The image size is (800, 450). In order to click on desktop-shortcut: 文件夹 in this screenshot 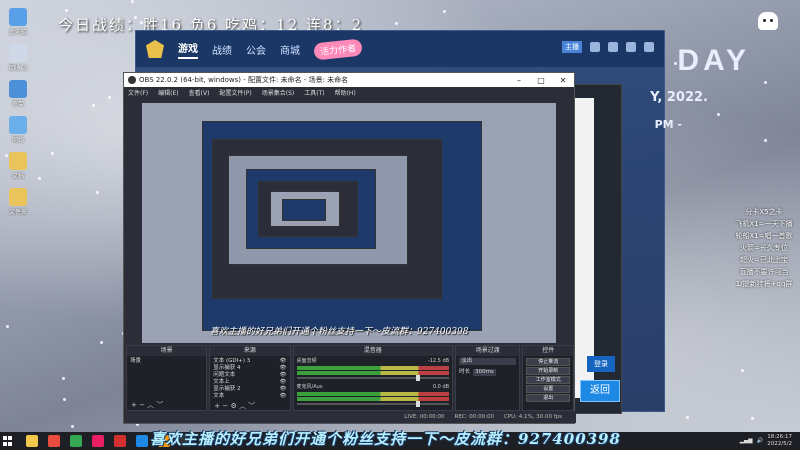, I will do `click(18, 202)`.